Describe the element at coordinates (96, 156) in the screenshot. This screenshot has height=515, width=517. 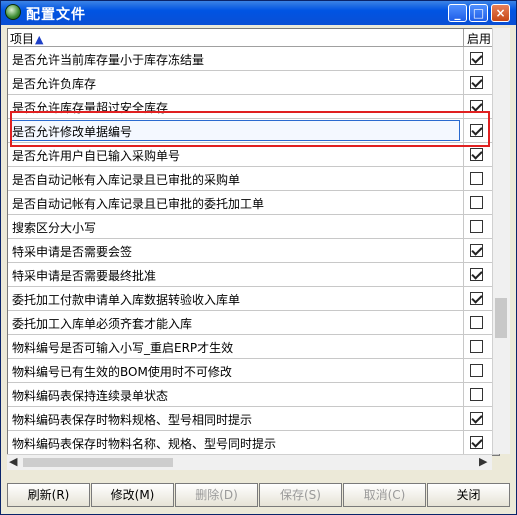
I see `row-label: 是否允许用户自已输入采购单号` at that location.